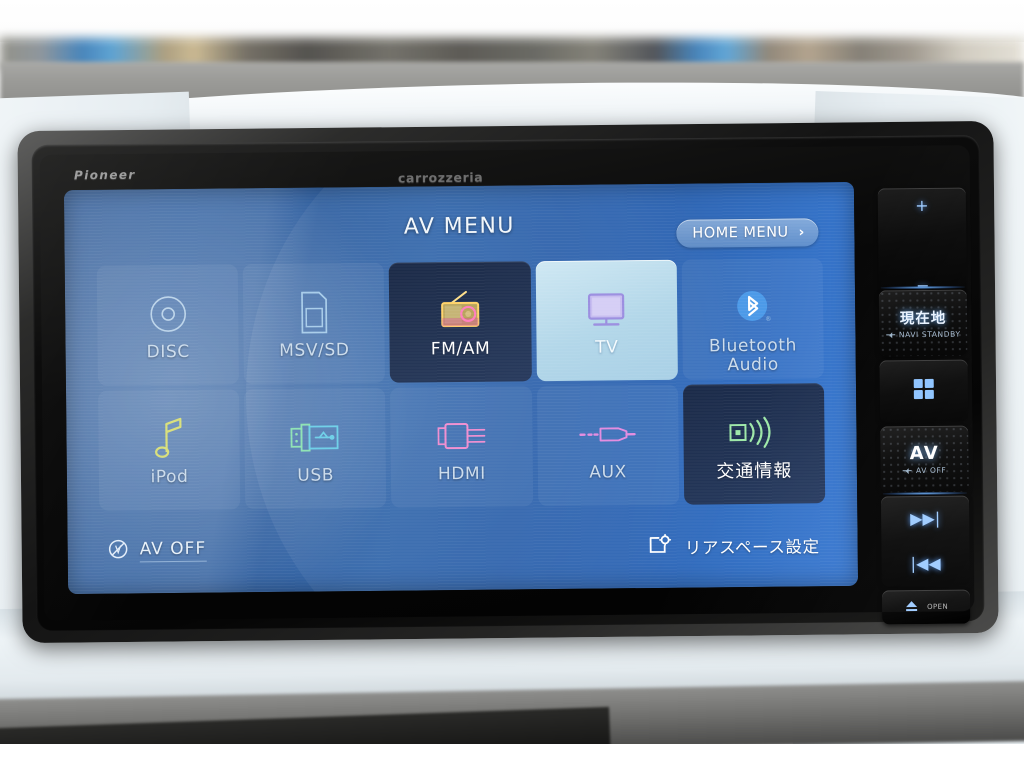 The width and height of the screenshot is (1024, 768). What do you see at coordinates (607, 434) in the screenshot?
I see `aux-plug-icon` at bounding box center [607, 434].